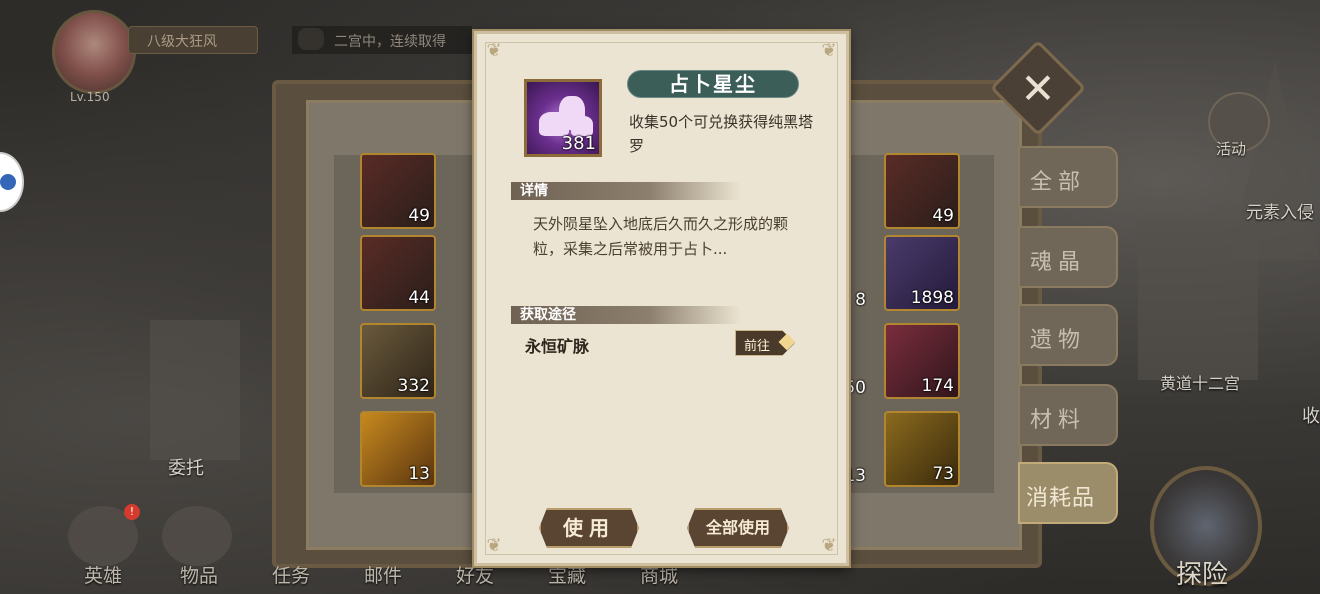  Describe the element at coordinates (937, 386) in the screenshot. I see `slot-count: 174` at that location.